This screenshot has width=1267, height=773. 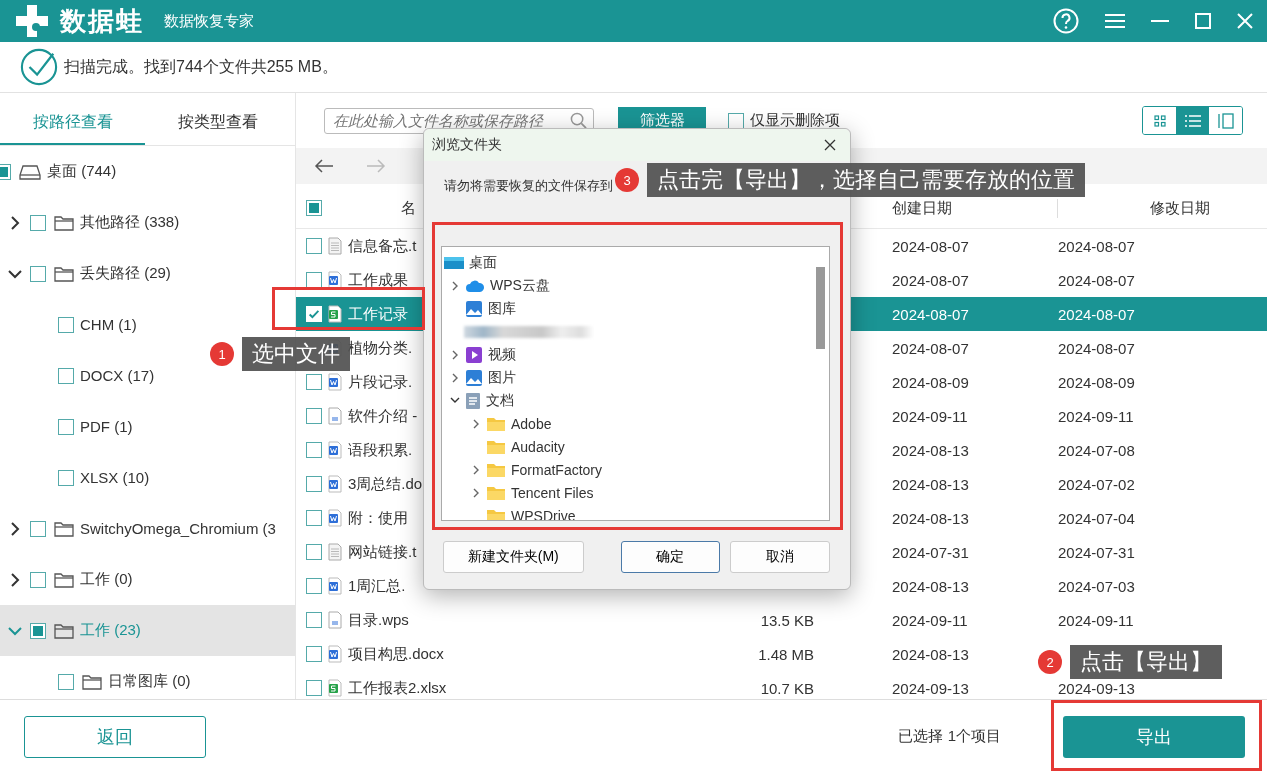 I want to click on file-name: 目录.wps, so click(x=378, y=620).